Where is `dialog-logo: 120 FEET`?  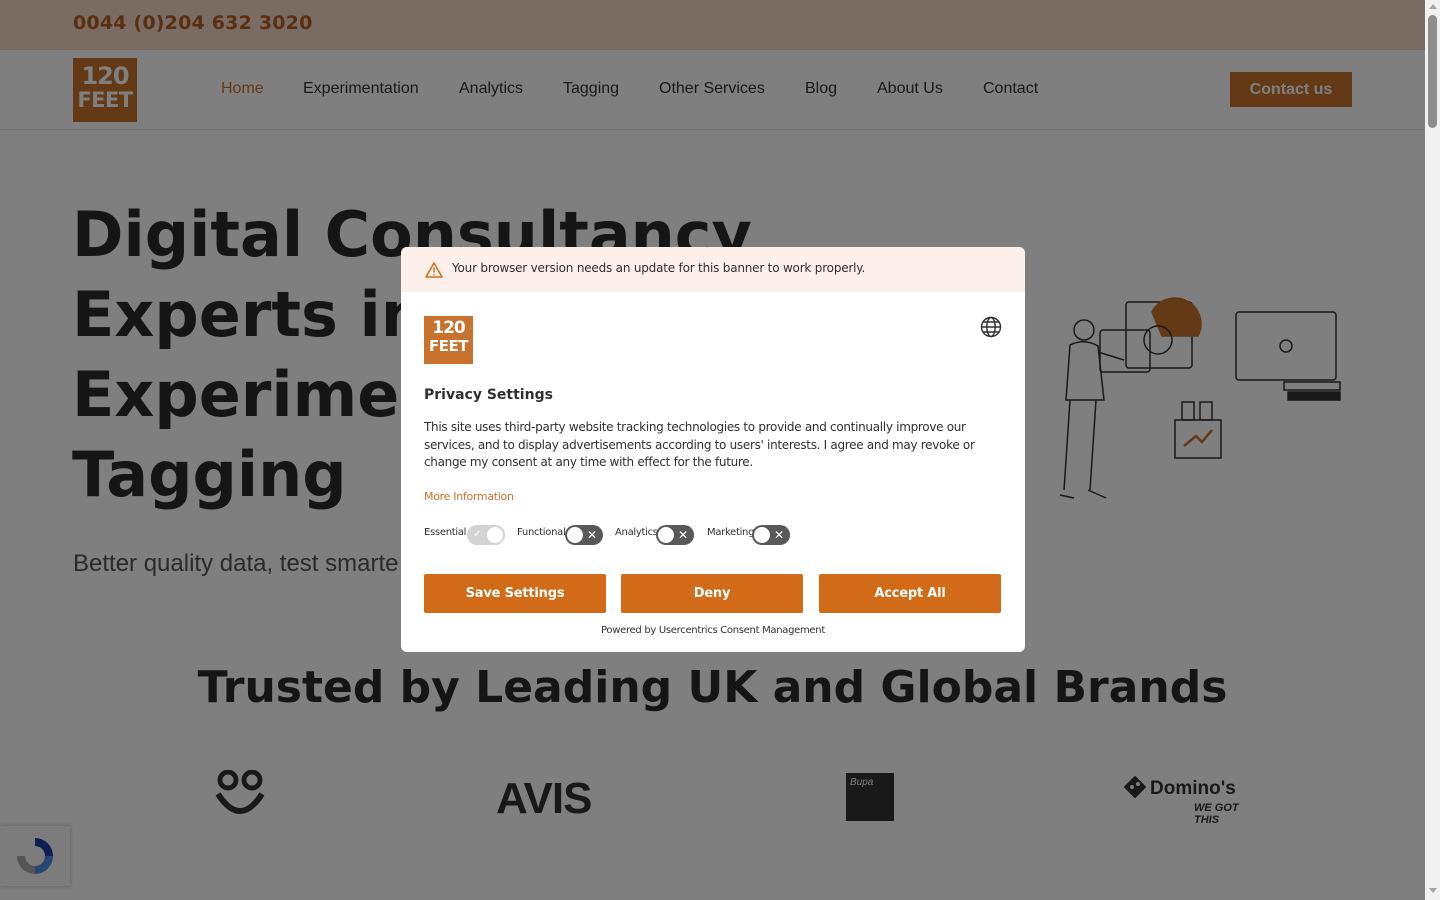 dialog-logo: 120 FEET is located at coordinates (448, 340).